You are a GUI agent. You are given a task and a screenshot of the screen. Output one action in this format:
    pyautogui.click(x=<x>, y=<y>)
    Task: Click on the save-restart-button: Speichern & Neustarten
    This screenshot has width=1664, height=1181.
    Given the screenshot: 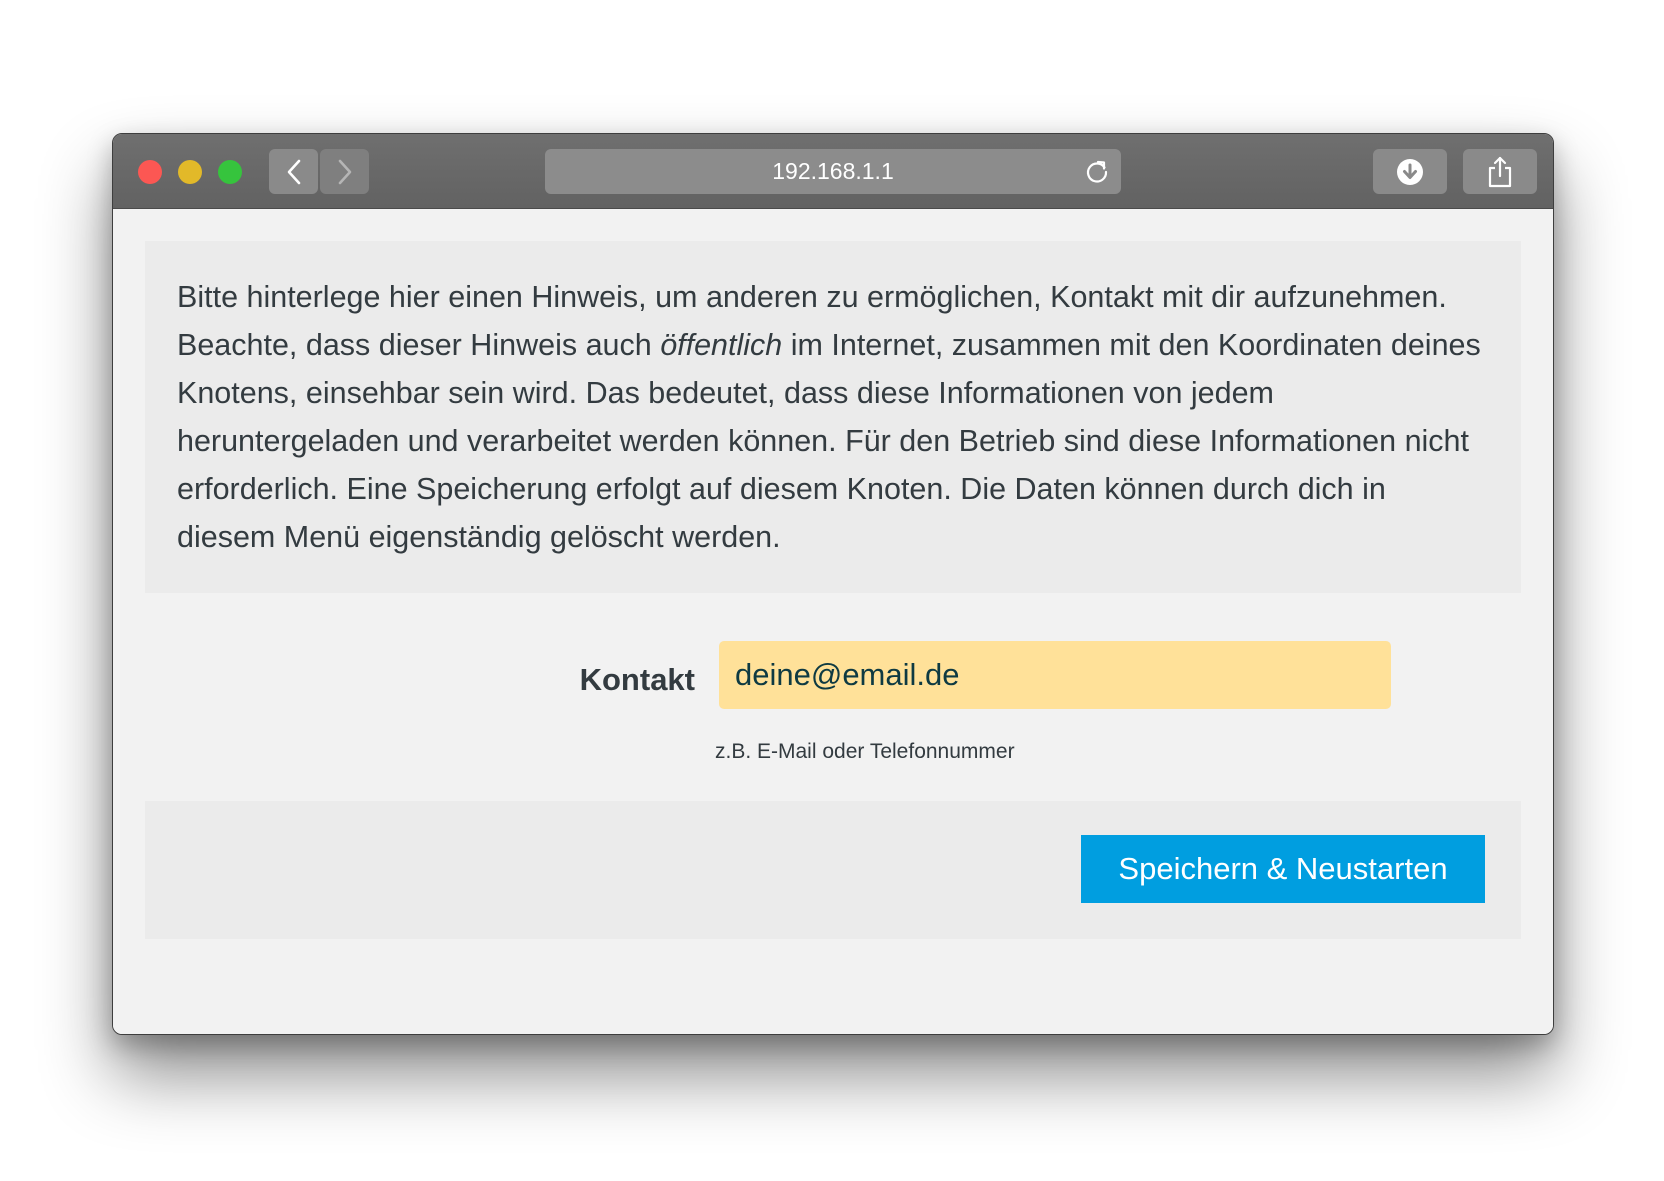 What is the action you would take?
    pyautogui.click(x=1283, y=869)
    